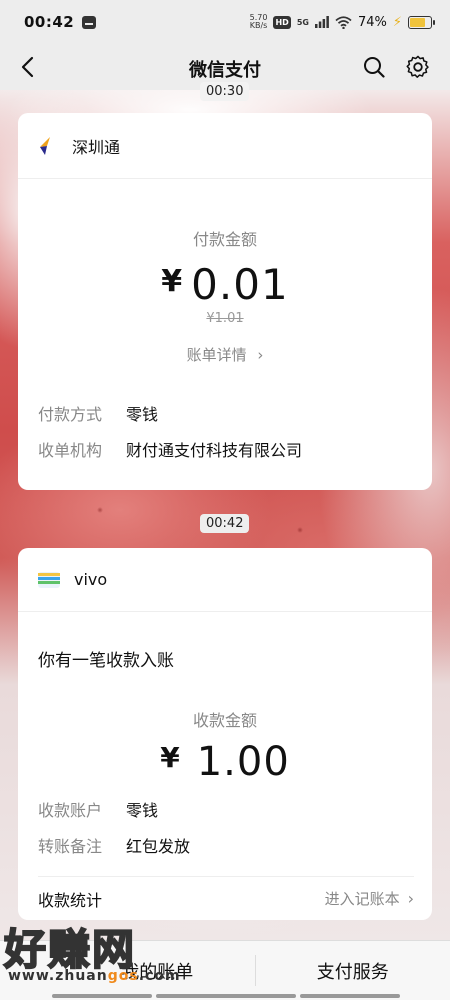  I want to click on merchant-name: 深圳通, so click(96, 147).